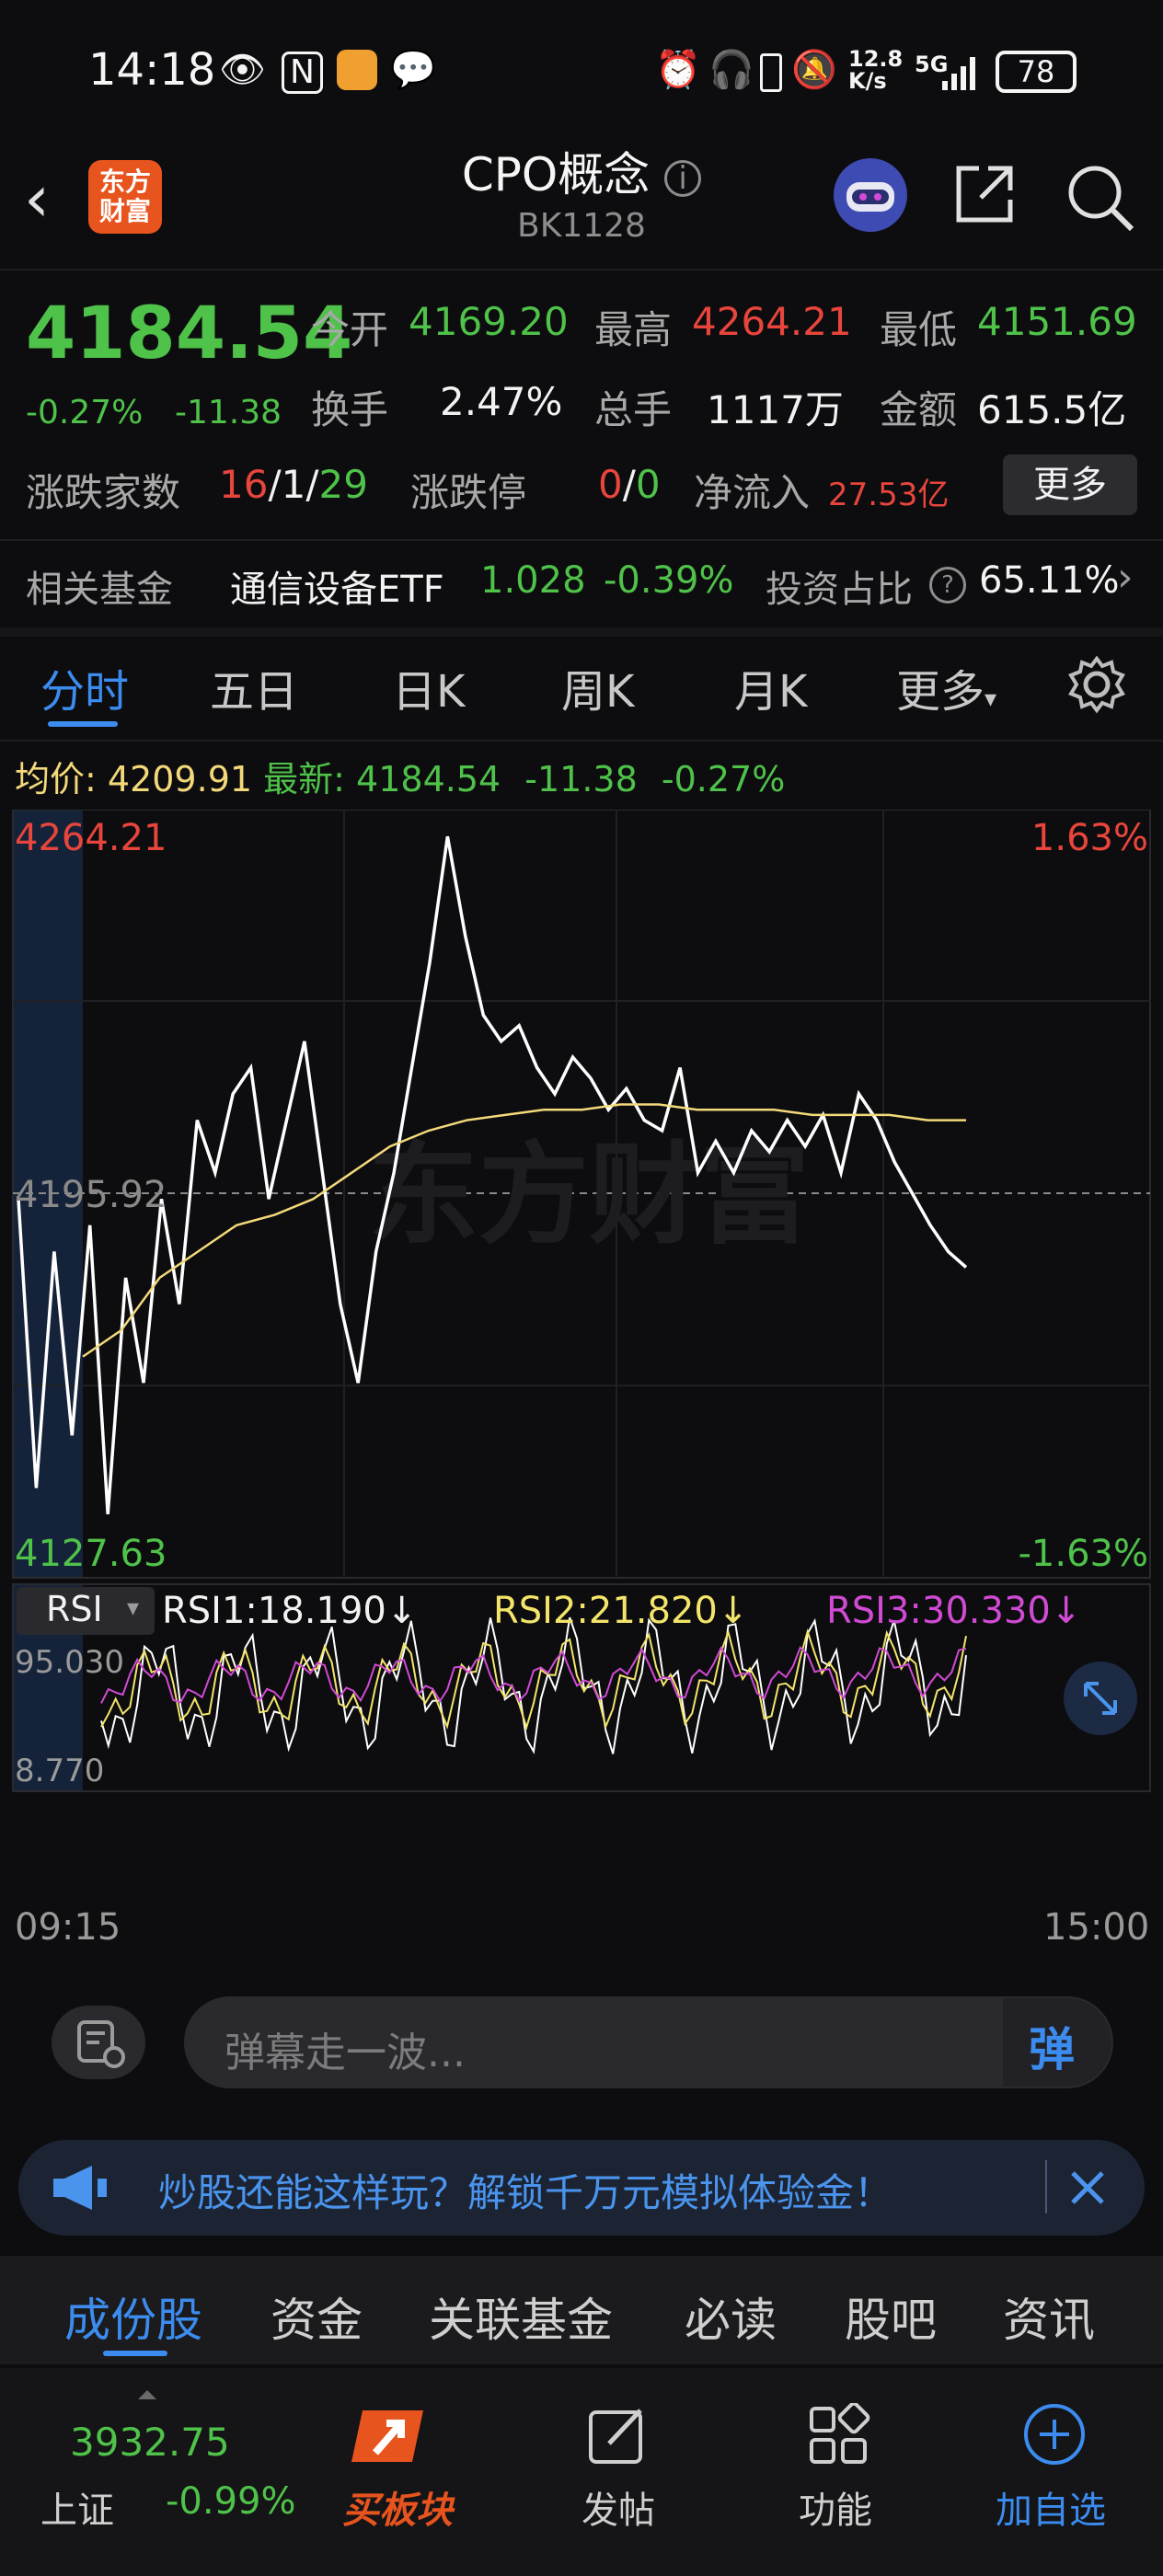 This screenshot has width=1163, height=2576. I want to click on functions-grid-icon, so click(838, 2435).